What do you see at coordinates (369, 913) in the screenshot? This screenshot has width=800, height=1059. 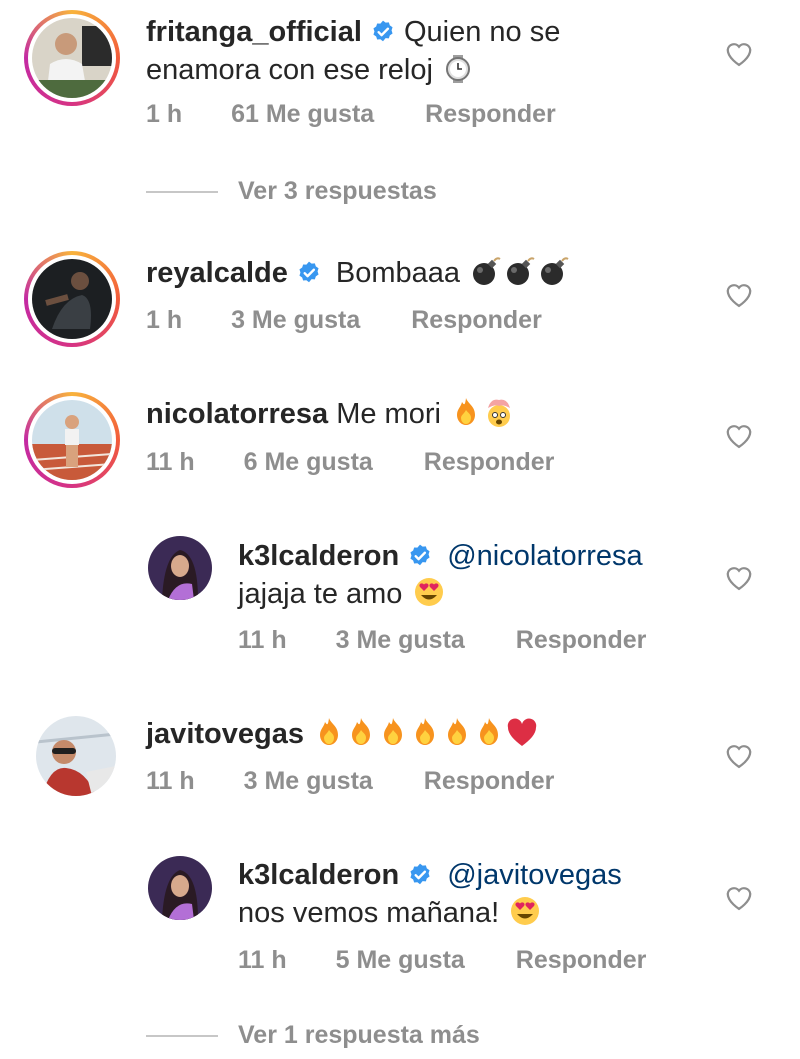 I see `comment-text: nos vemos mañana!` at bounding box center [369, 913].